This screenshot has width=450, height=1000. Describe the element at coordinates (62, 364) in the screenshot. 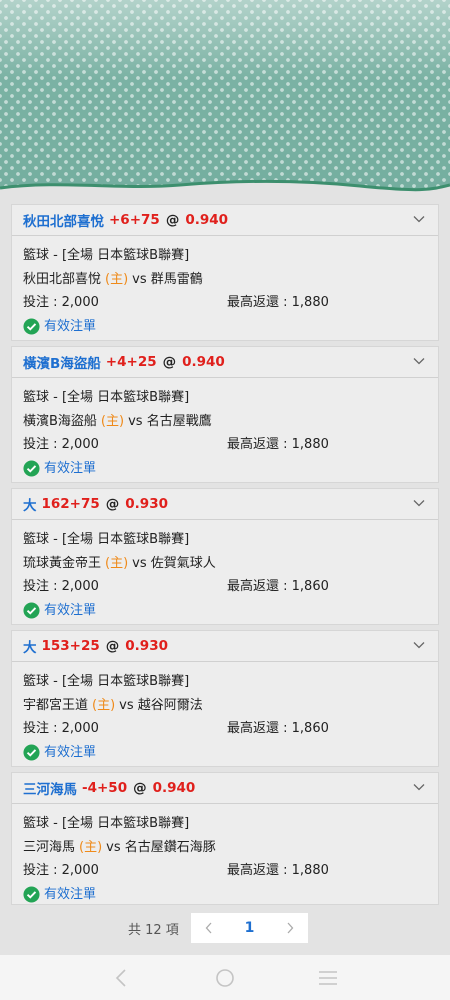

I see `bet-selection: 橫濱B海盜船` at that location.